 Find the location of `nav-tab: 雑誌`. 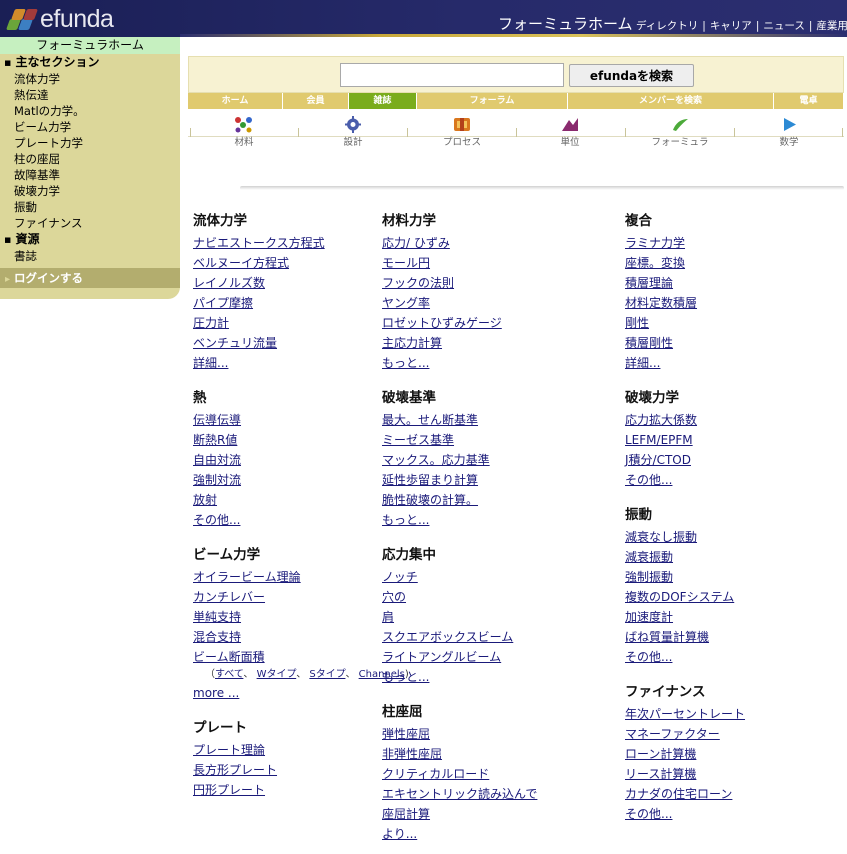

nav-tab: 雑誌 is located at coordinates (383, 101).